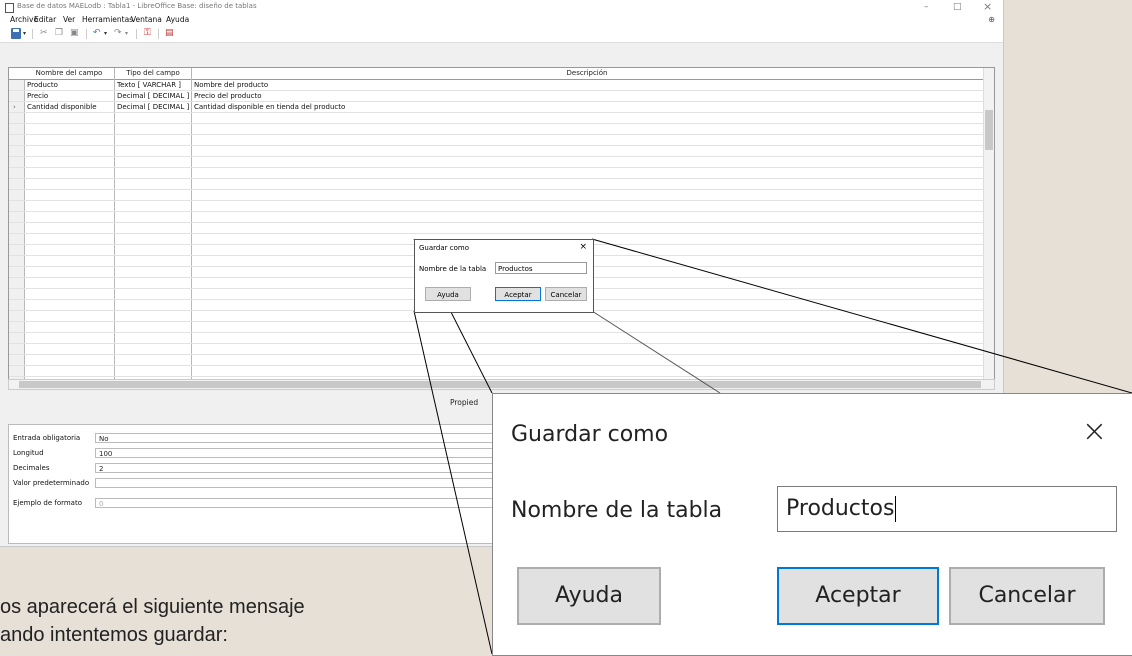  What do you see at coordinates (114, 635) in the screenshot?
I see `caption-line-2: ando intentemos guardar:` at bounding box center [114, 635].